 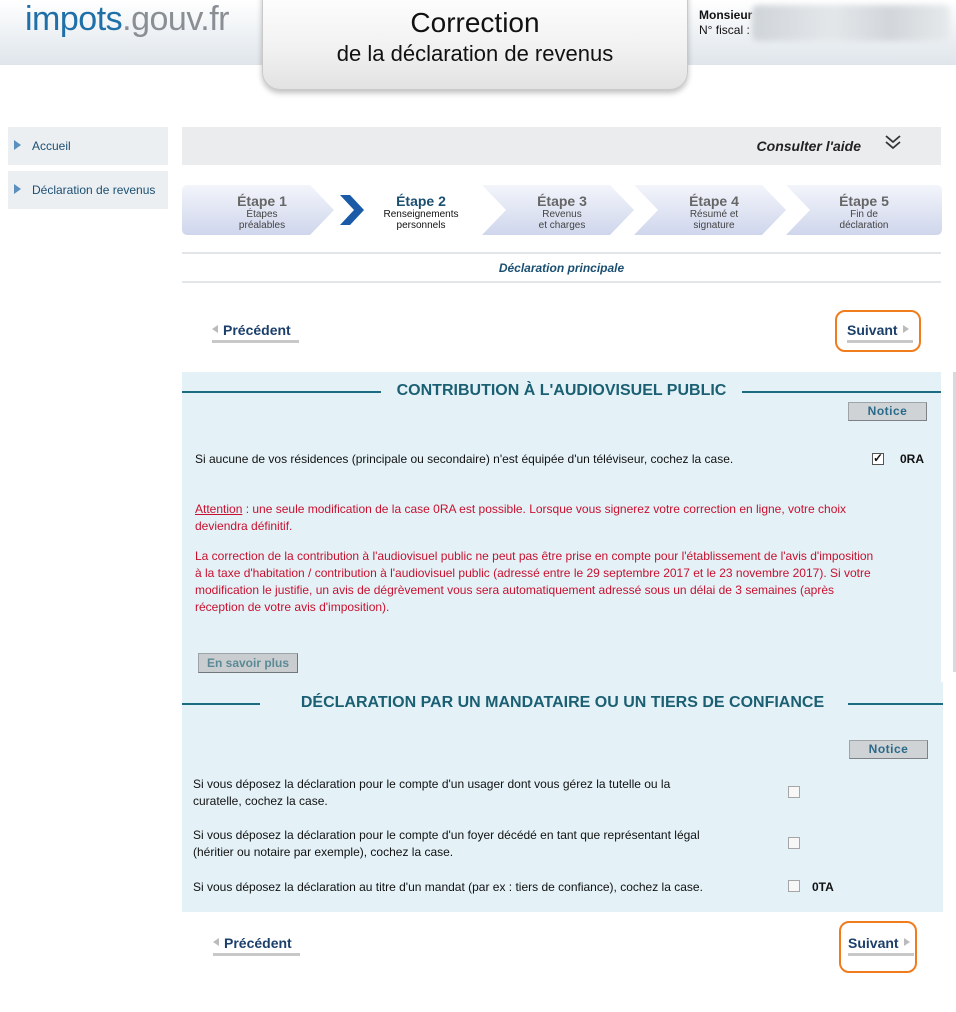 What do you see at coordinates (864, 214) in the screenshot?
I see `step-line1: Fin de` at bounding box center [864, 214].